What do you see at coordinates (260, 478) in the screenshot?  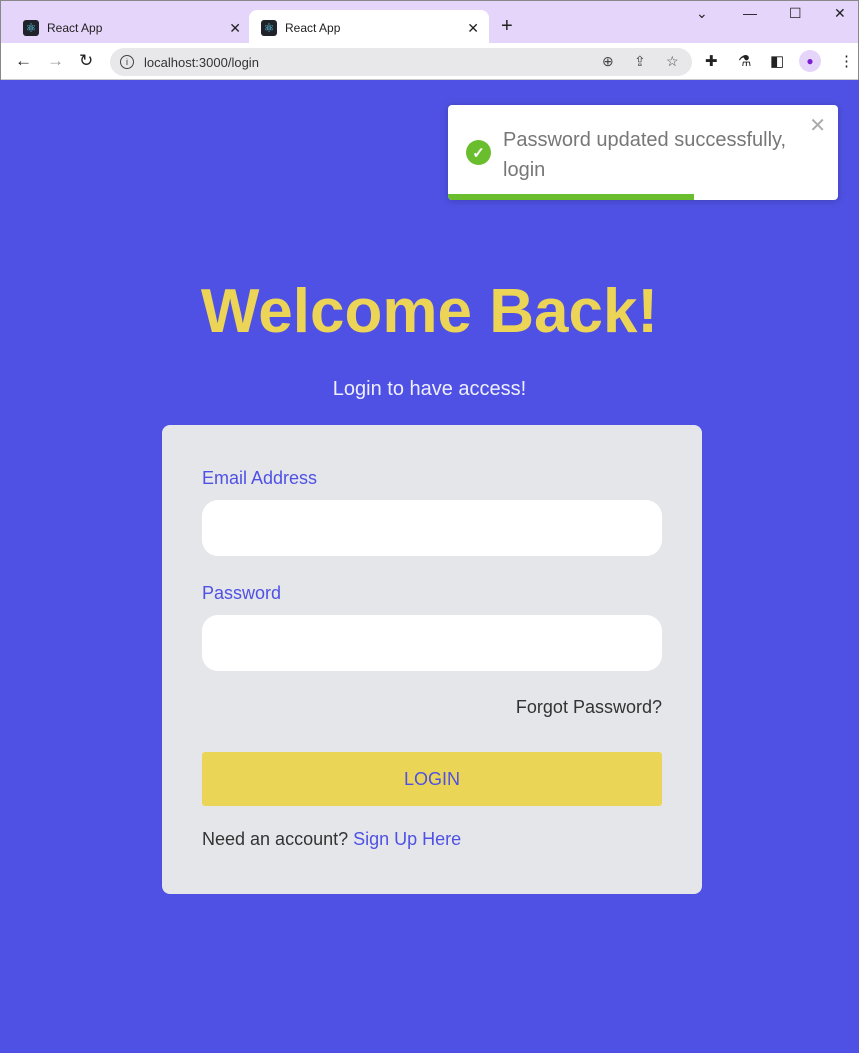 I see `email-label: Email Address` at bounding box center [260, 478].